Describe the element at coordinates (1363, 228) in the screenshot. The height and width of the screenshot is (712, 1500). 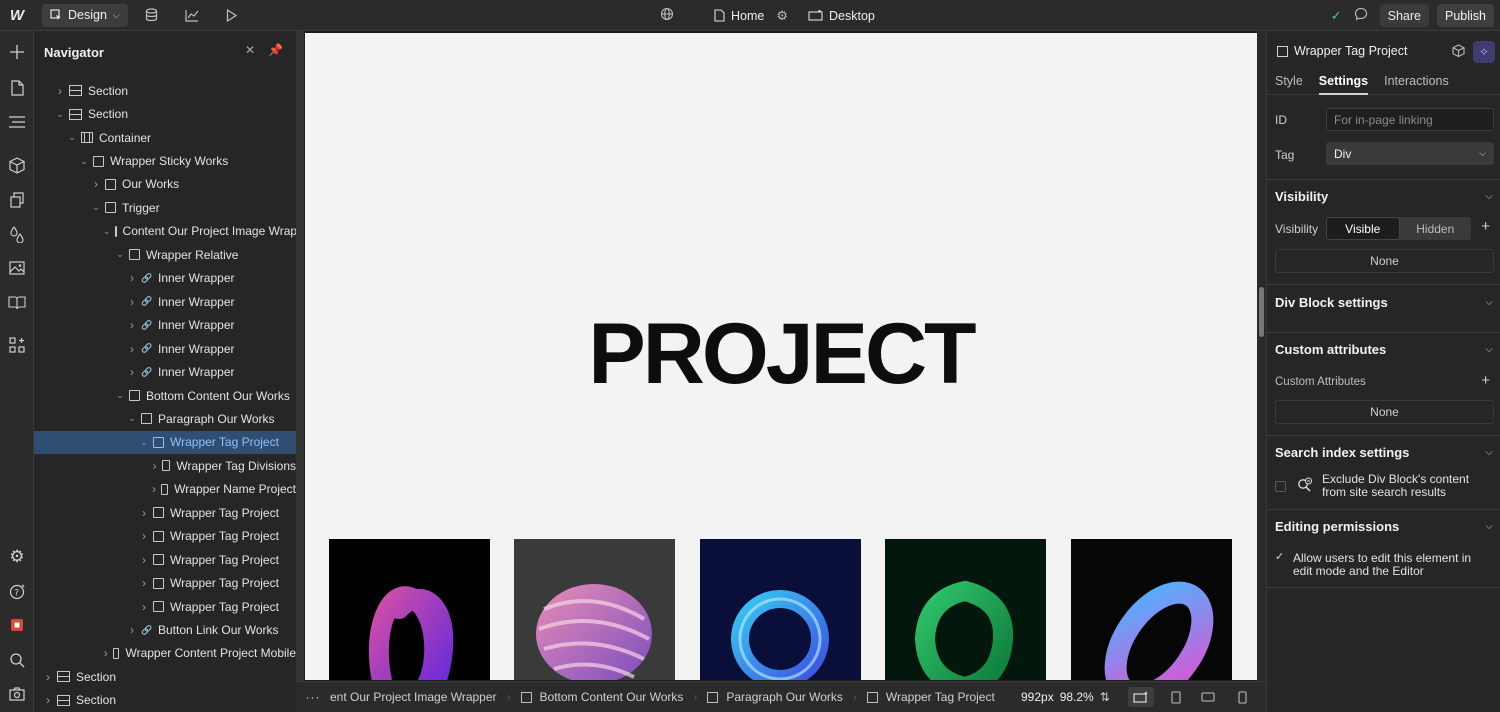
I see `visibility-visible-option: Visible` at that location.